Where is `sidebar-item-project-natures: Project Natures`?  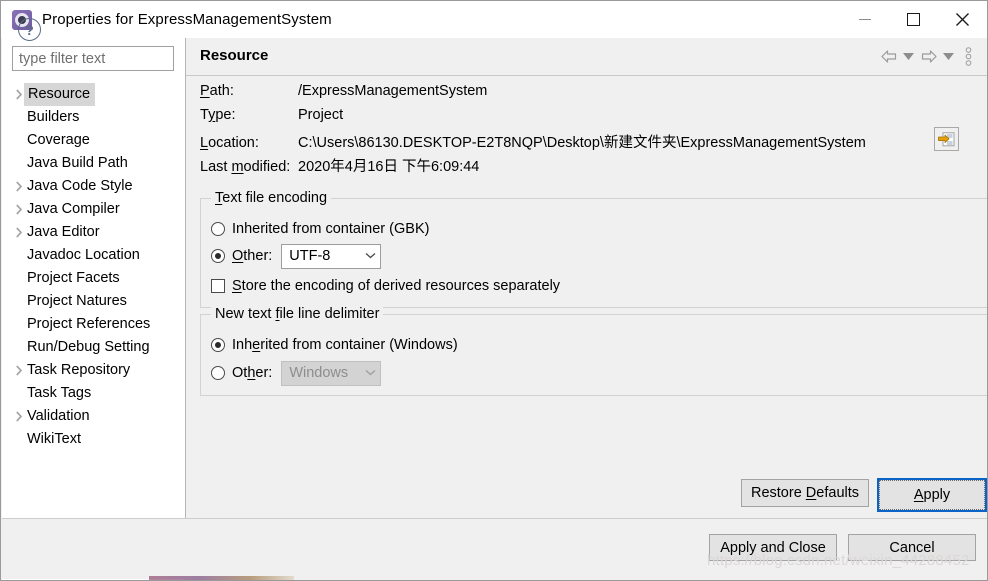
sidebar-item-project-natures: Project Natures is located at coordinates (93, 301).